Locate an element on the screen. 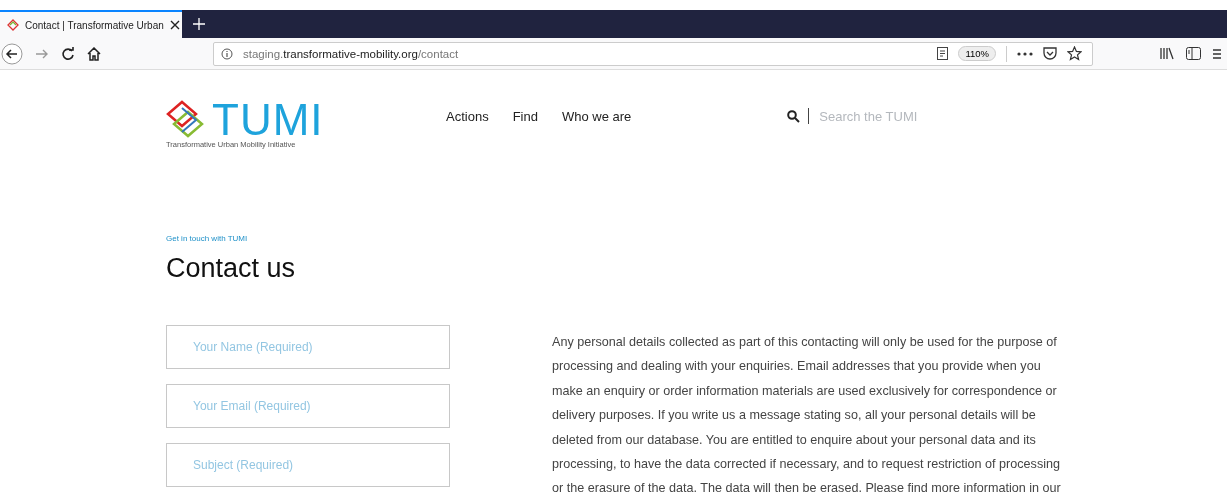 The width and height of the screenshot is (1227, 492). text-field: Your Email (Required) is located at coordinates (308, 406).